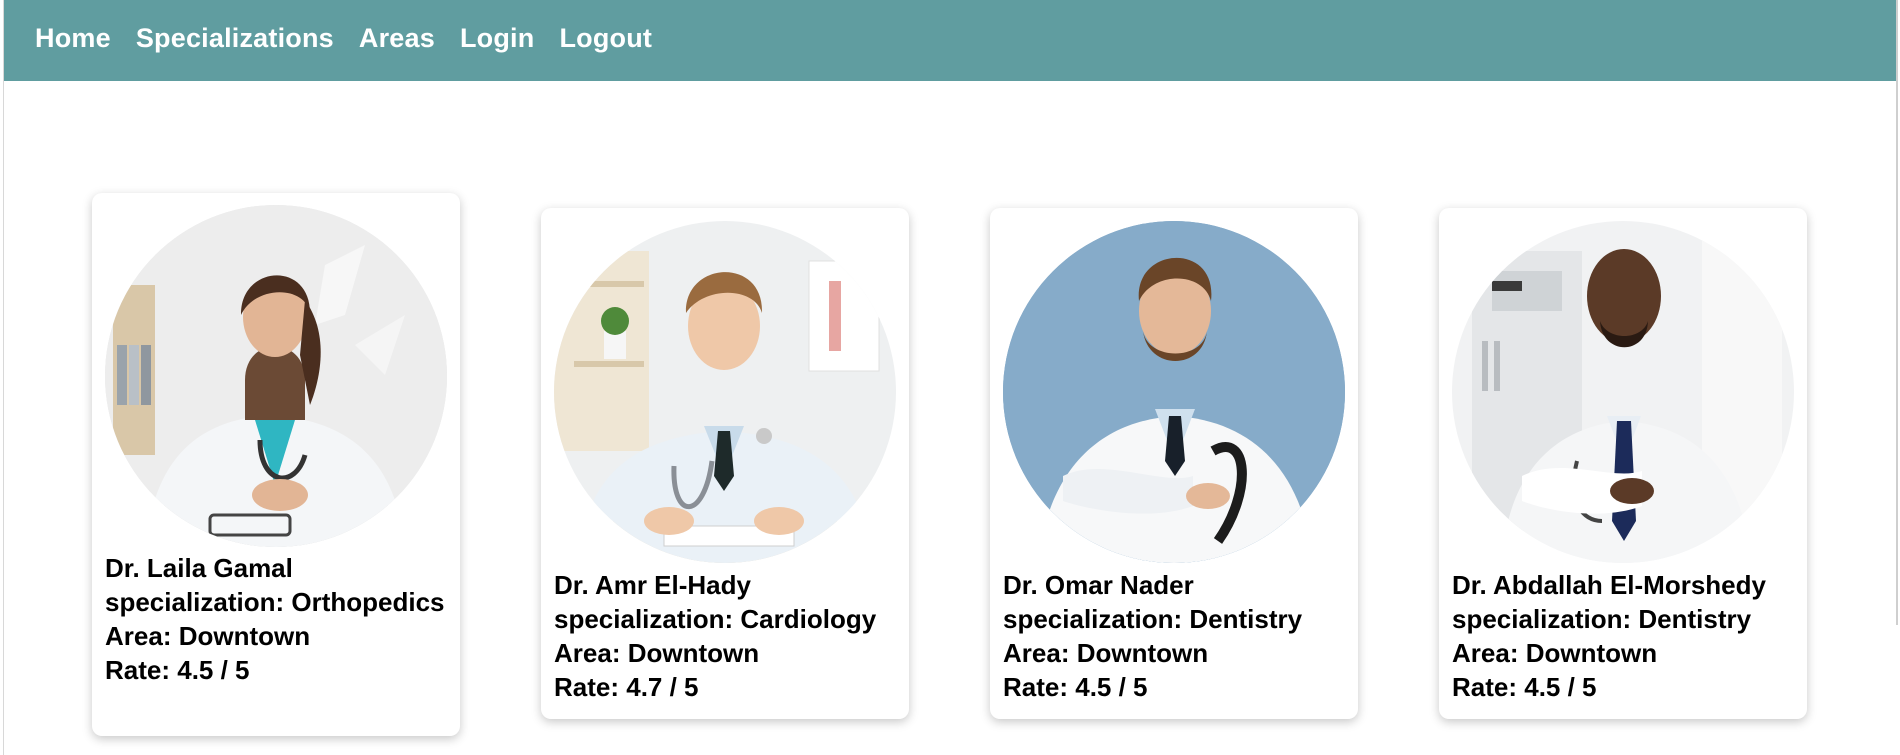  What do you see at coordinates (605, 38) in the screenshot?
I see `nav-link-logout: Logout` at bounding box center [605, 38].